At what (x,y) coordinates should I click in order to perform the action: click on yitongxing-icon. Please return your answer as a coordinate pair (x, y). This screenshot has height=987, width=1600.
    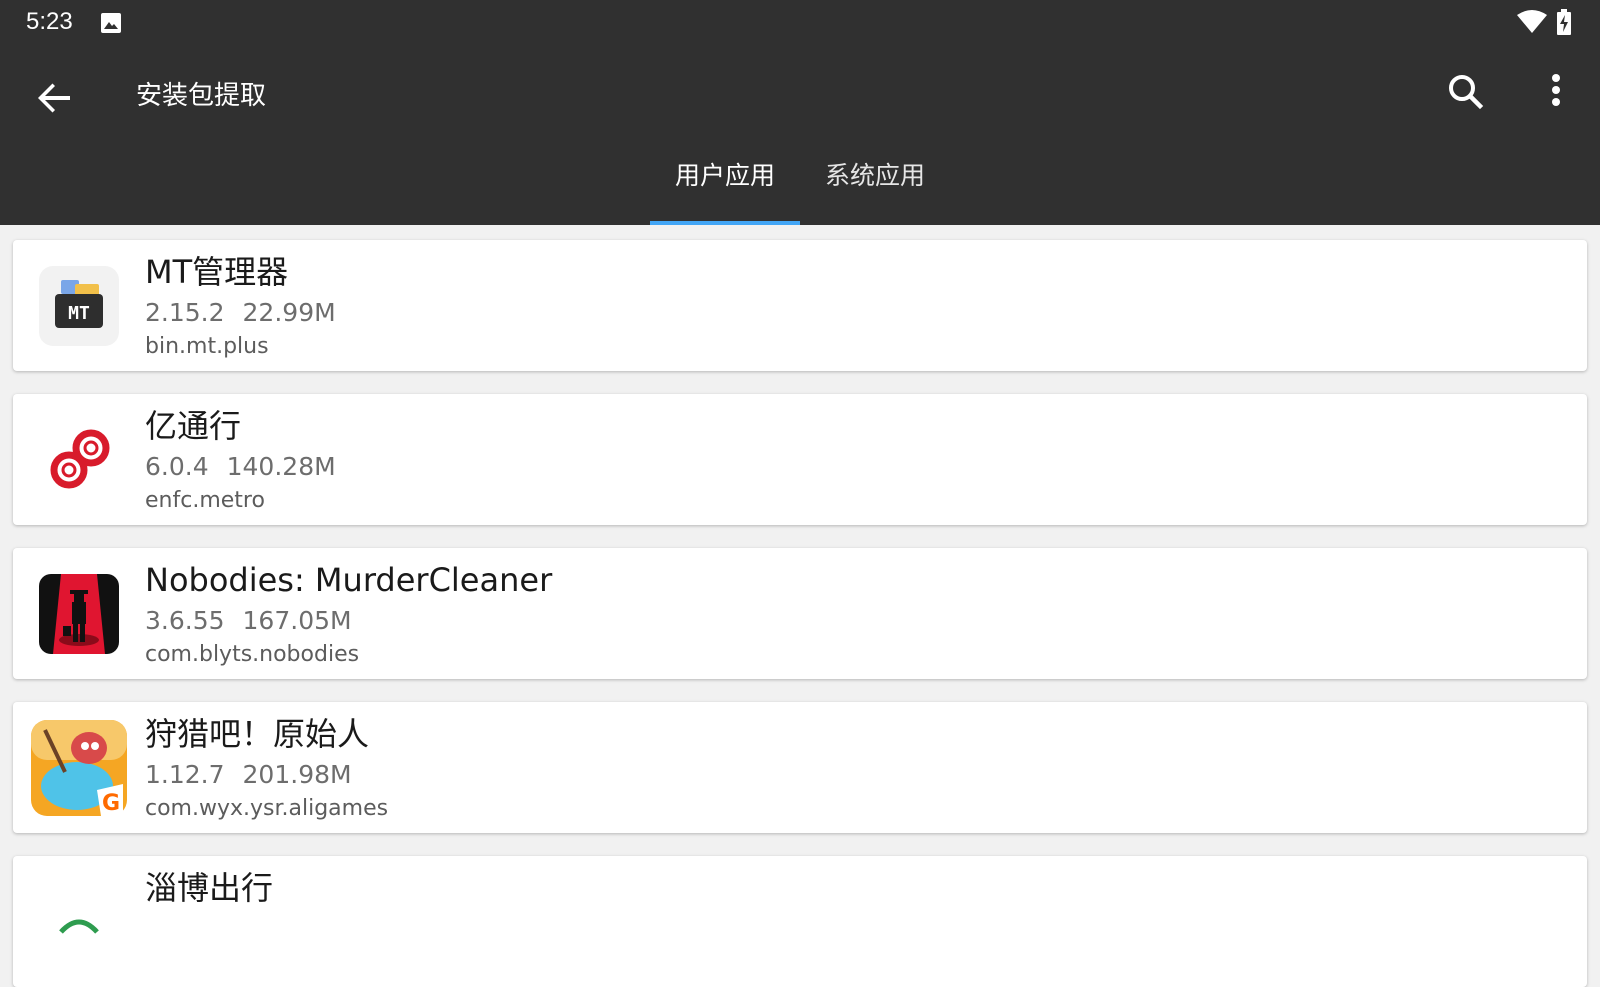
    Looking at the image, I should click on (79, 460).